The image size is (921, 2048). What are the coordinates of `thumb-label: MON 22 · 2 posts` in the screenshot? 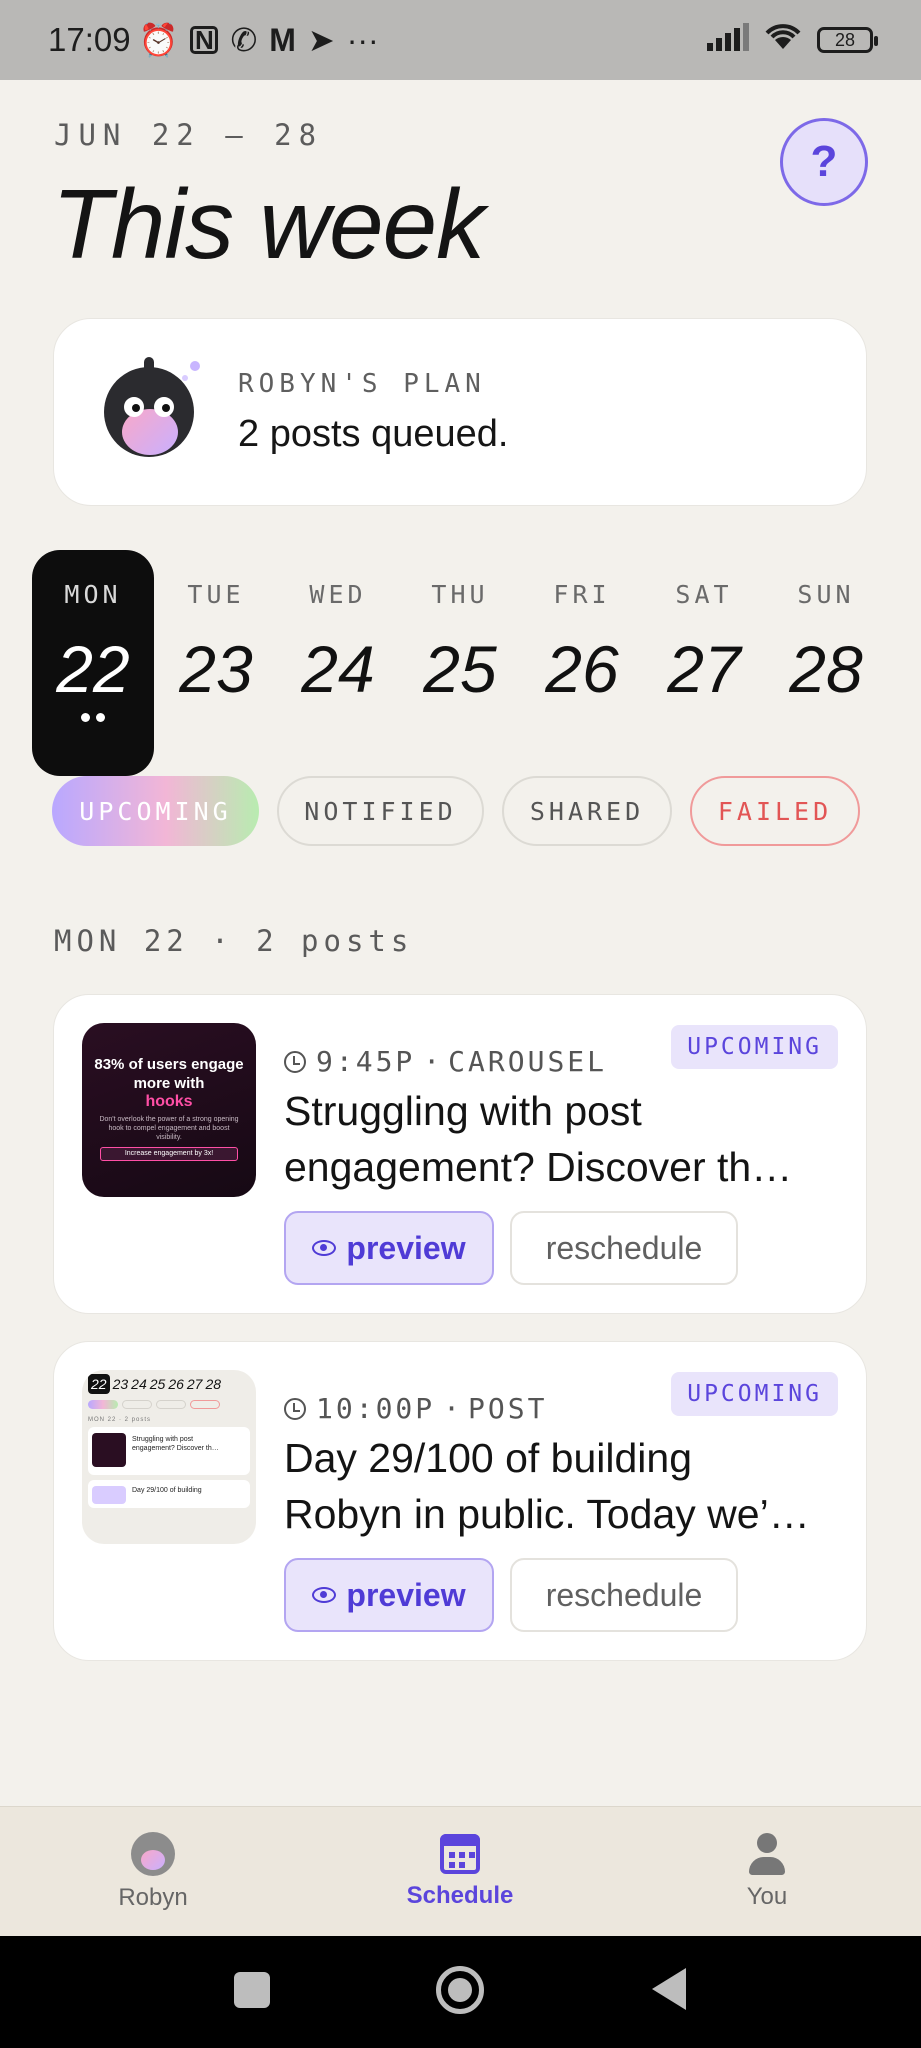 It's located at (120, 1420).